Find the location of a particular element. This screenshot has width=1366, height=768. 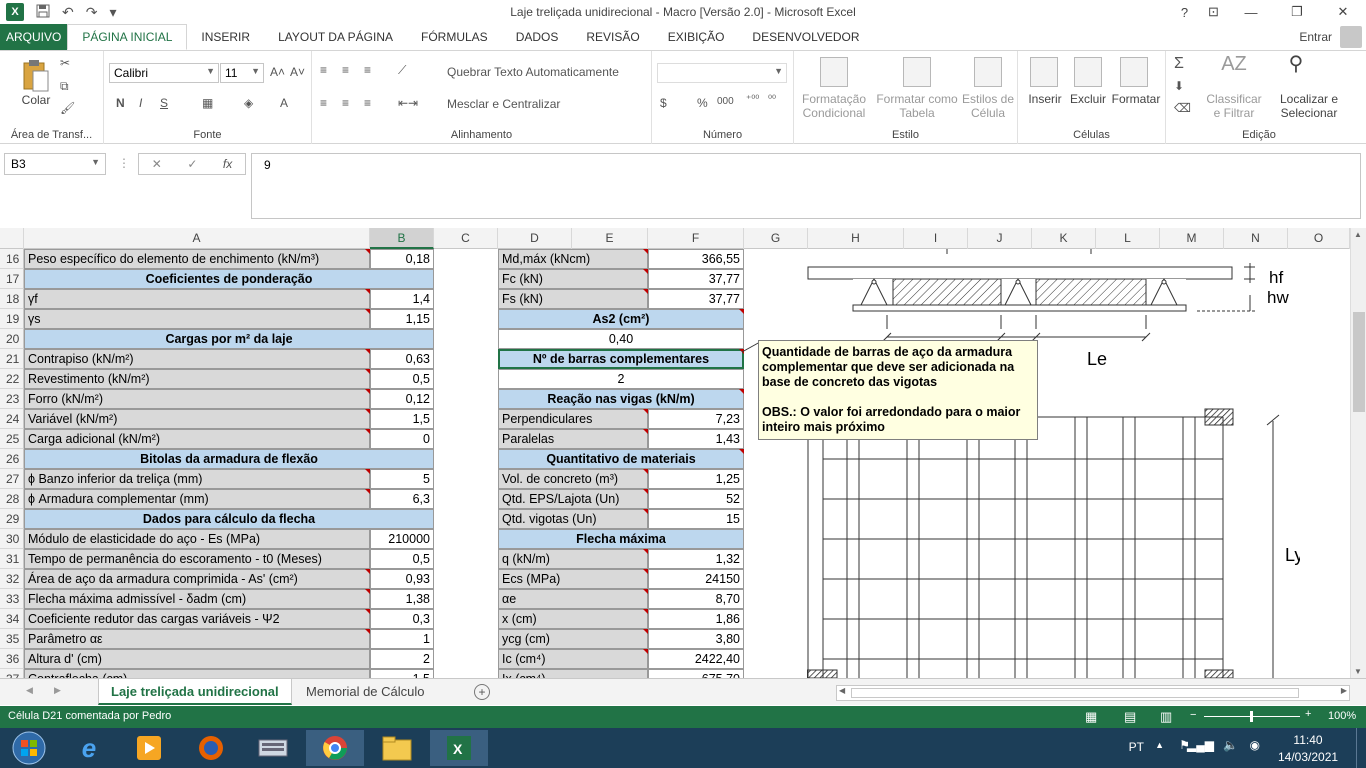

keyboard-app-icon is located at coordinates (273, 748).